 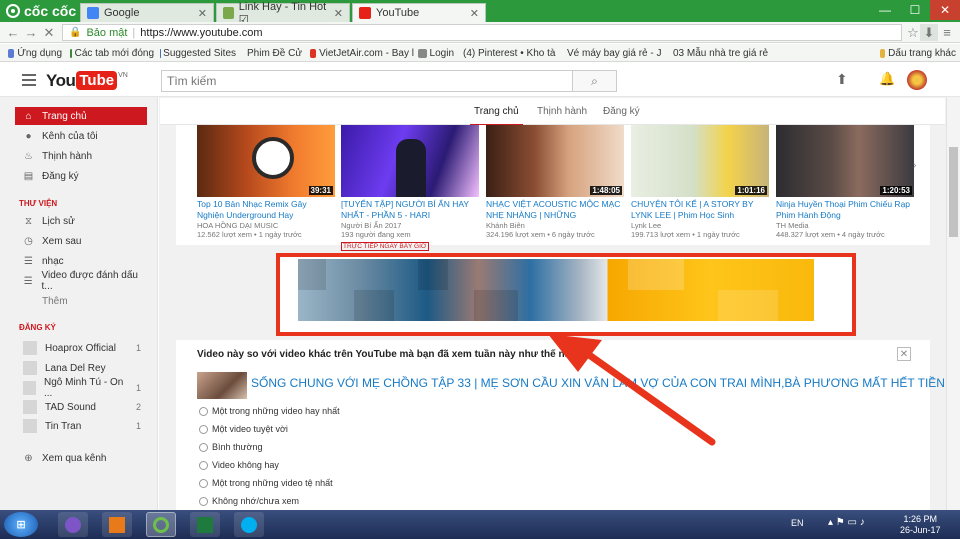 I want to click on sidebar-item-label: Kênh của tôi, so click(x=70, y=136).